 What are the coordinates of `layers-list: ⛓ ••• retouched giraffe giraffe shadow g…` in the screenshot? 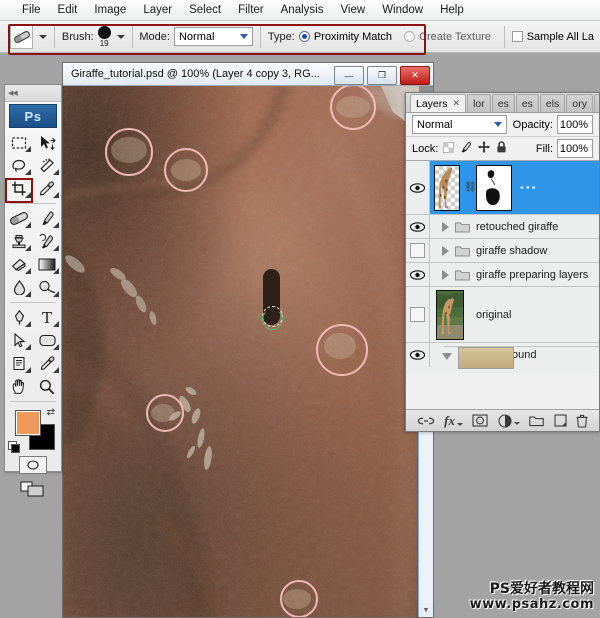 It's located at (502, 267).